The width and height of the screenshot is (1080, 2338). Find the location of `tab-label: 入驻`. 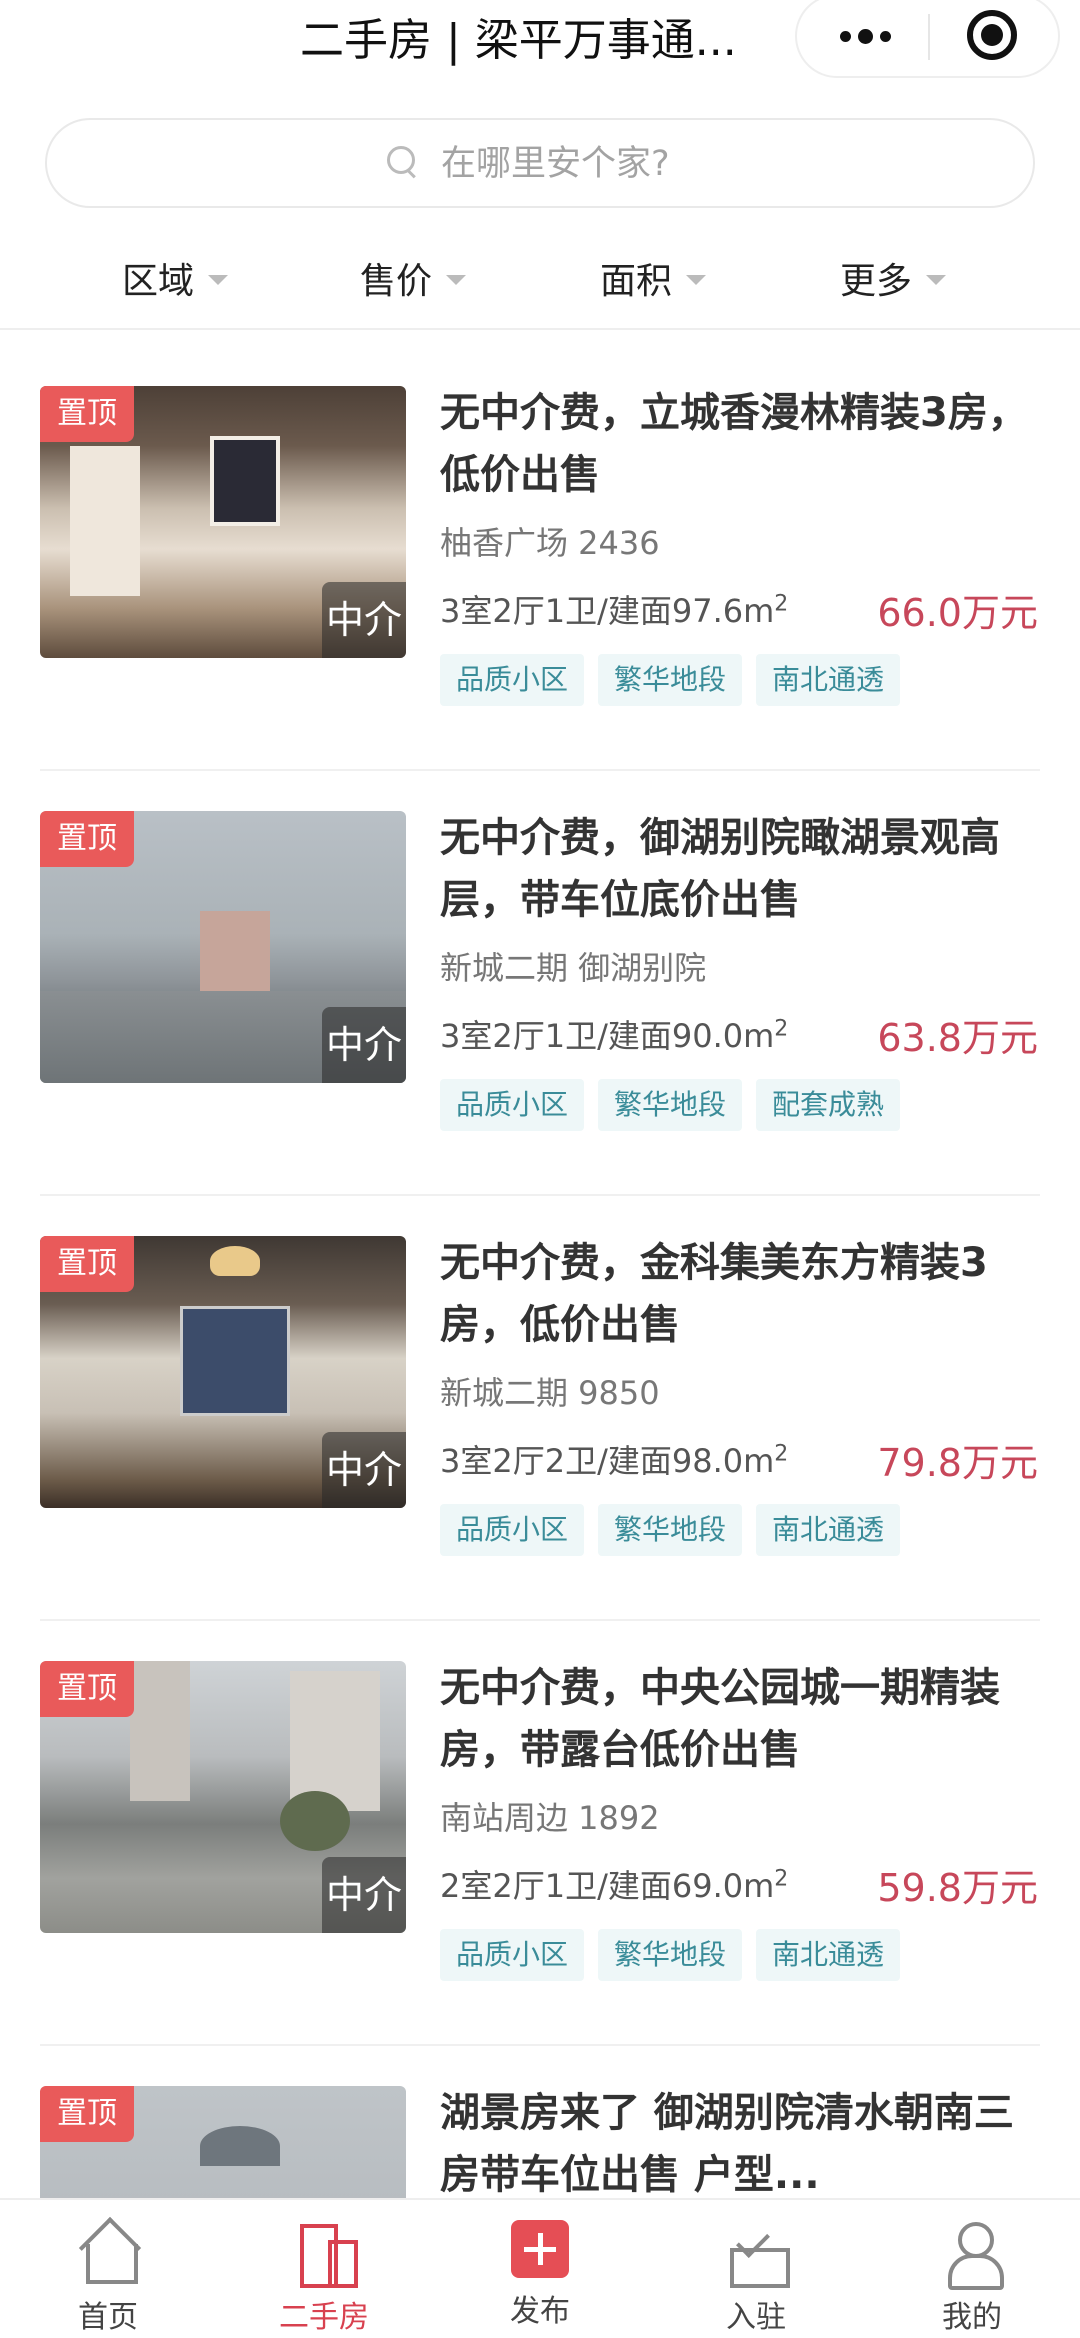

tab-label: 入驻 is located at coordinates (756, 2317).